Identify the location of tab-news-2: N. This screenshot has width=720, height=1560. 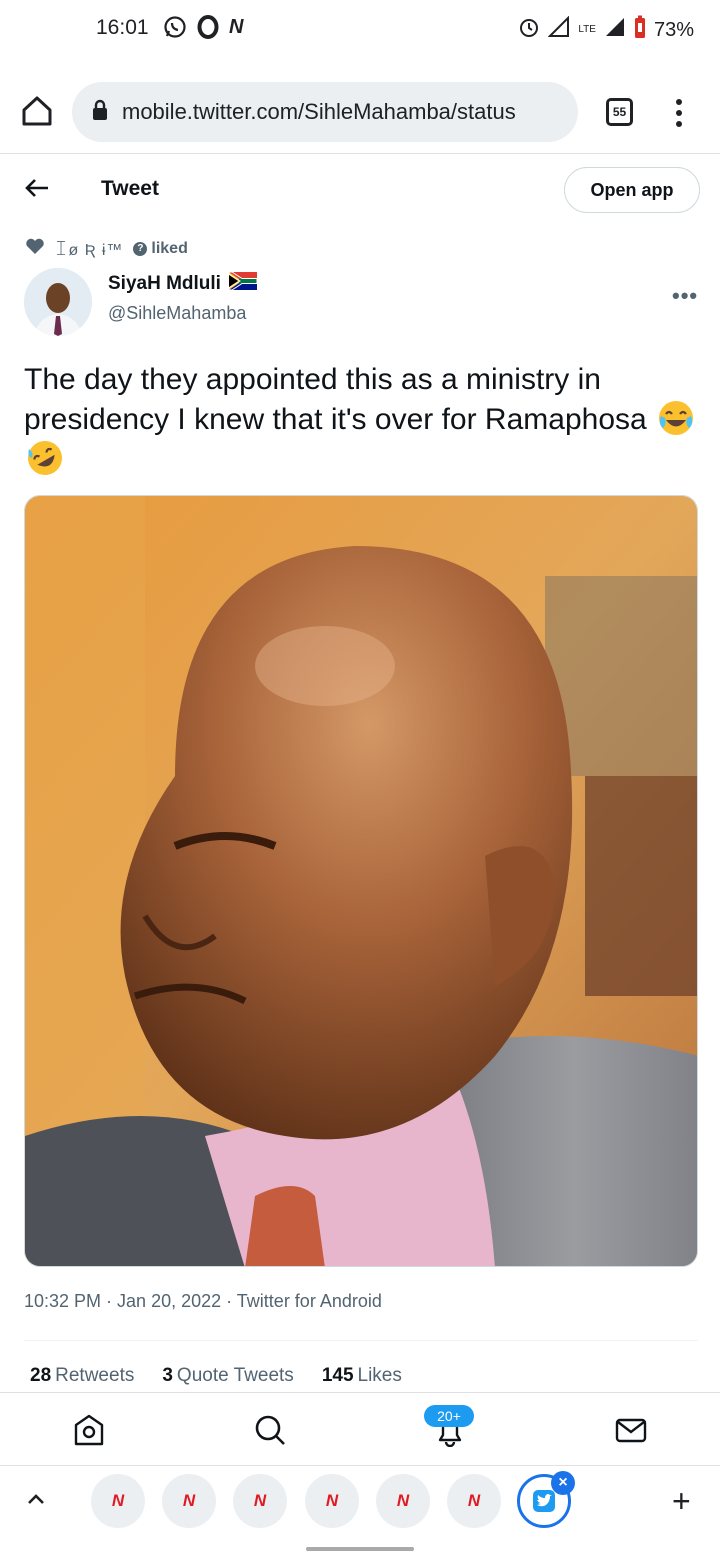
(189, 1501).